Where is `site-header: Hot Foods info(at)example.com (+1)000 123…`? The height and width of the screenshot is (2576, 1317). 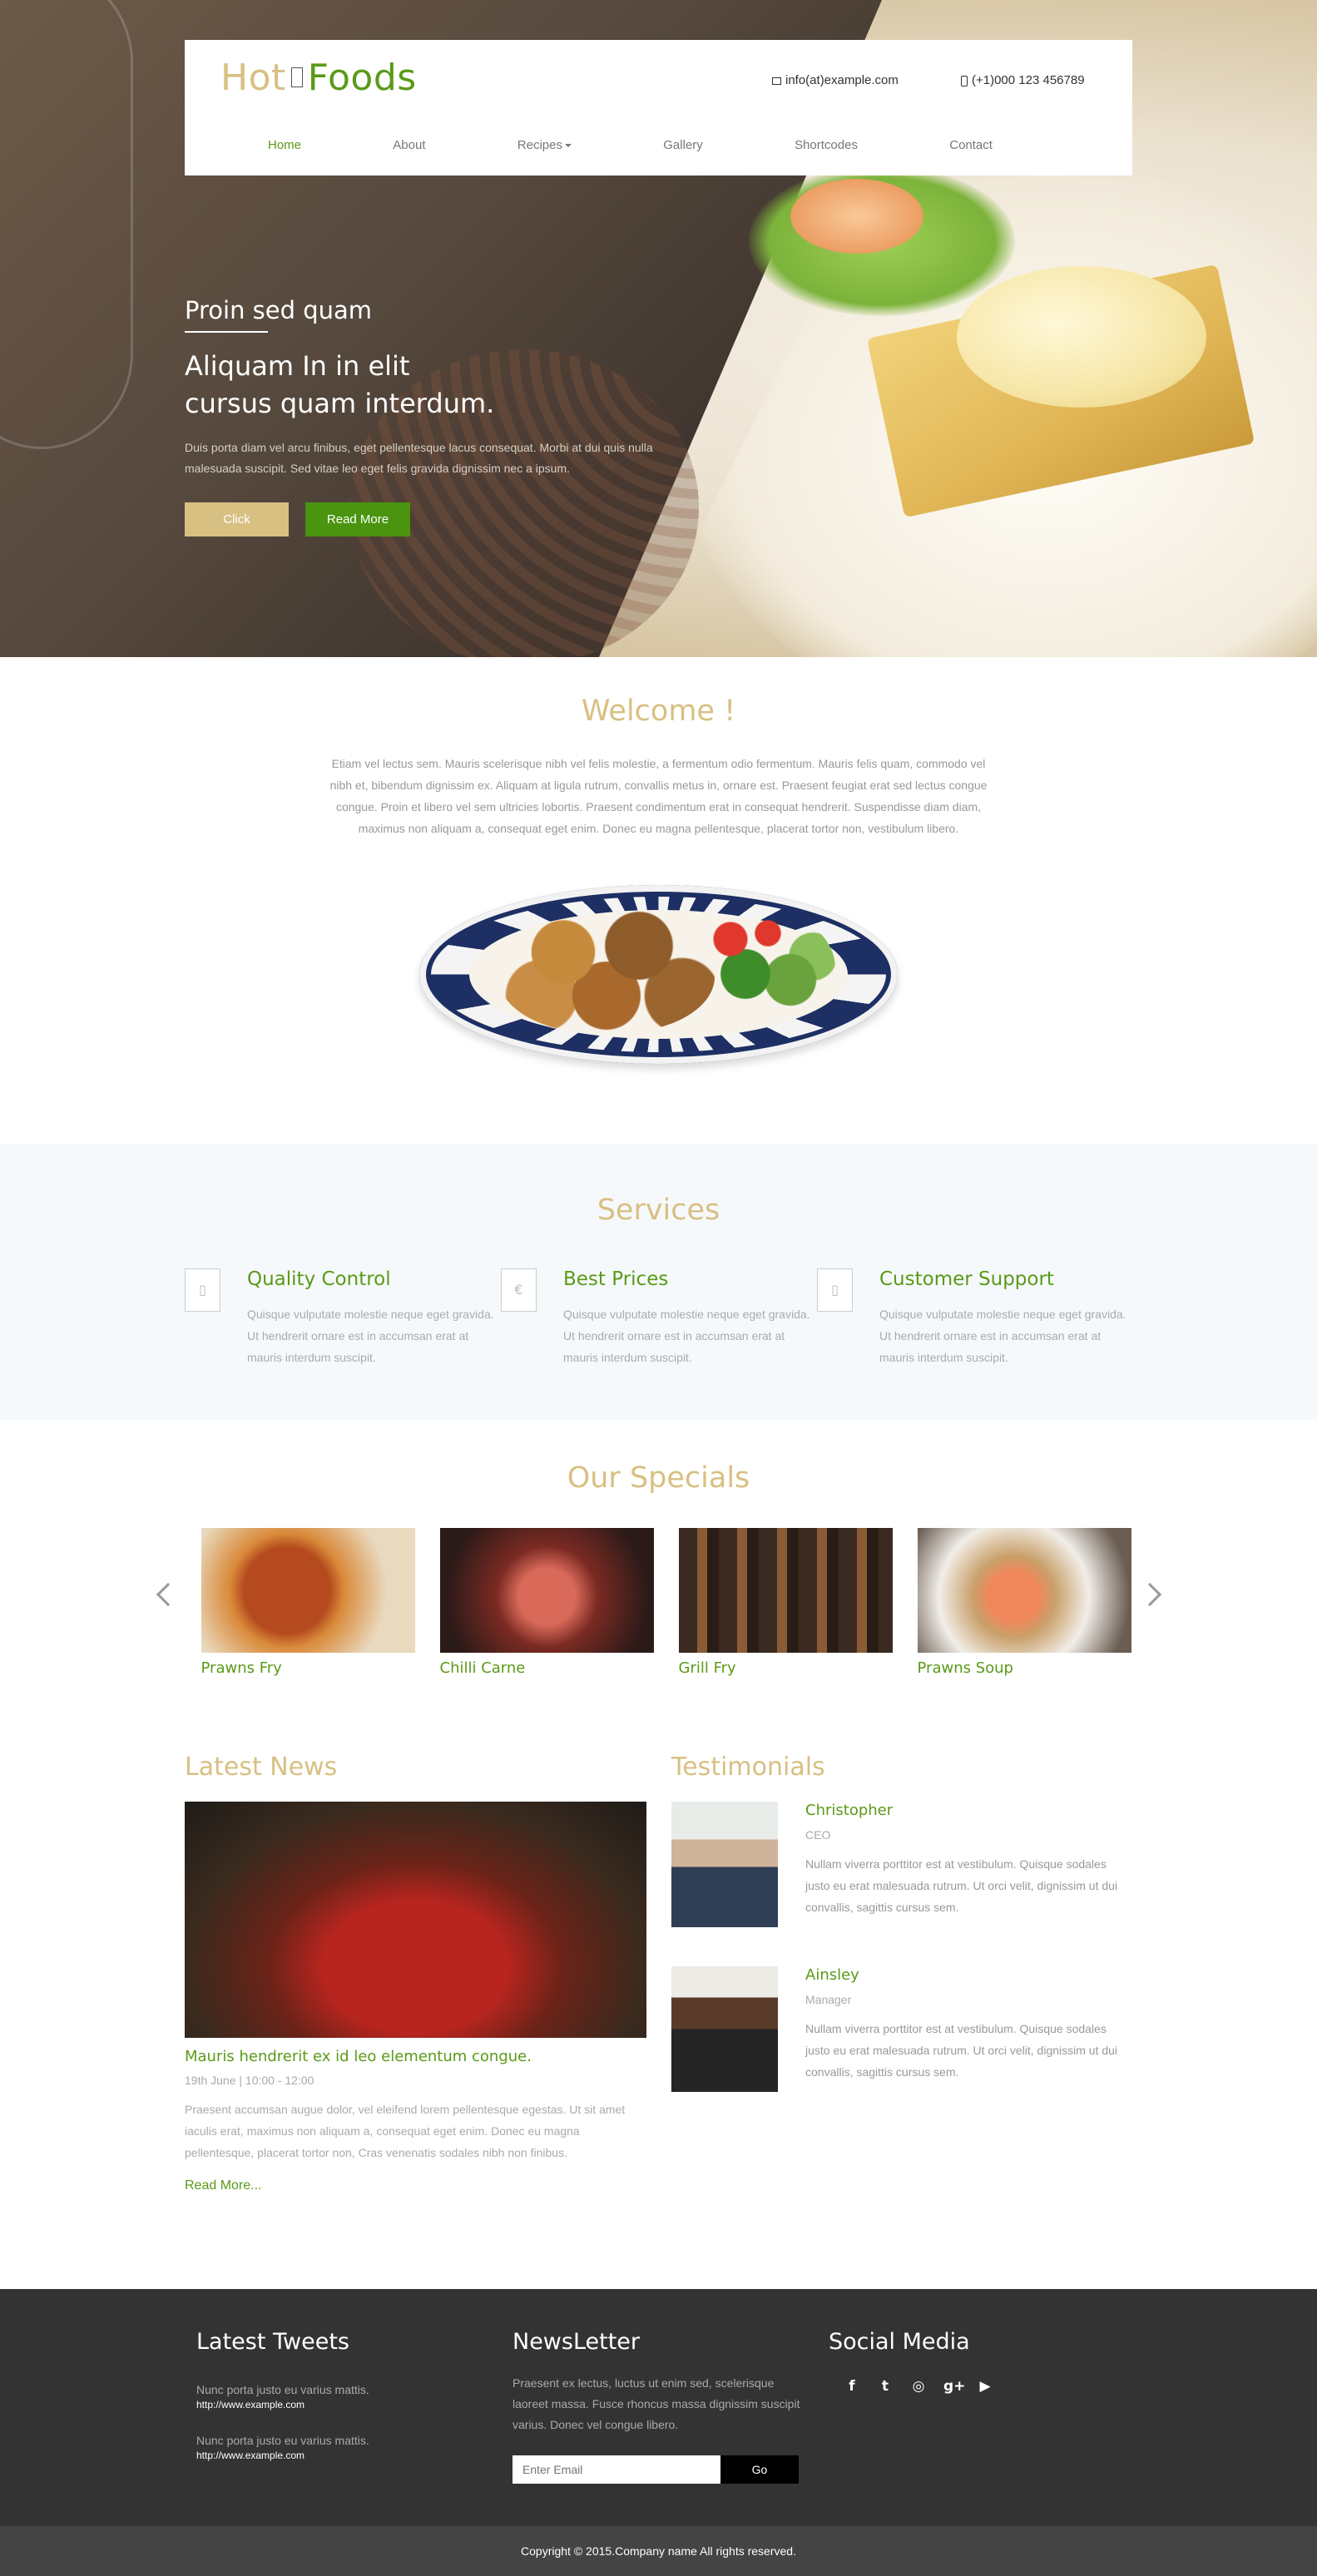 site-header: Hot Foods info(at)example.com (+1)000 123… is located at coordinates (659, 108).